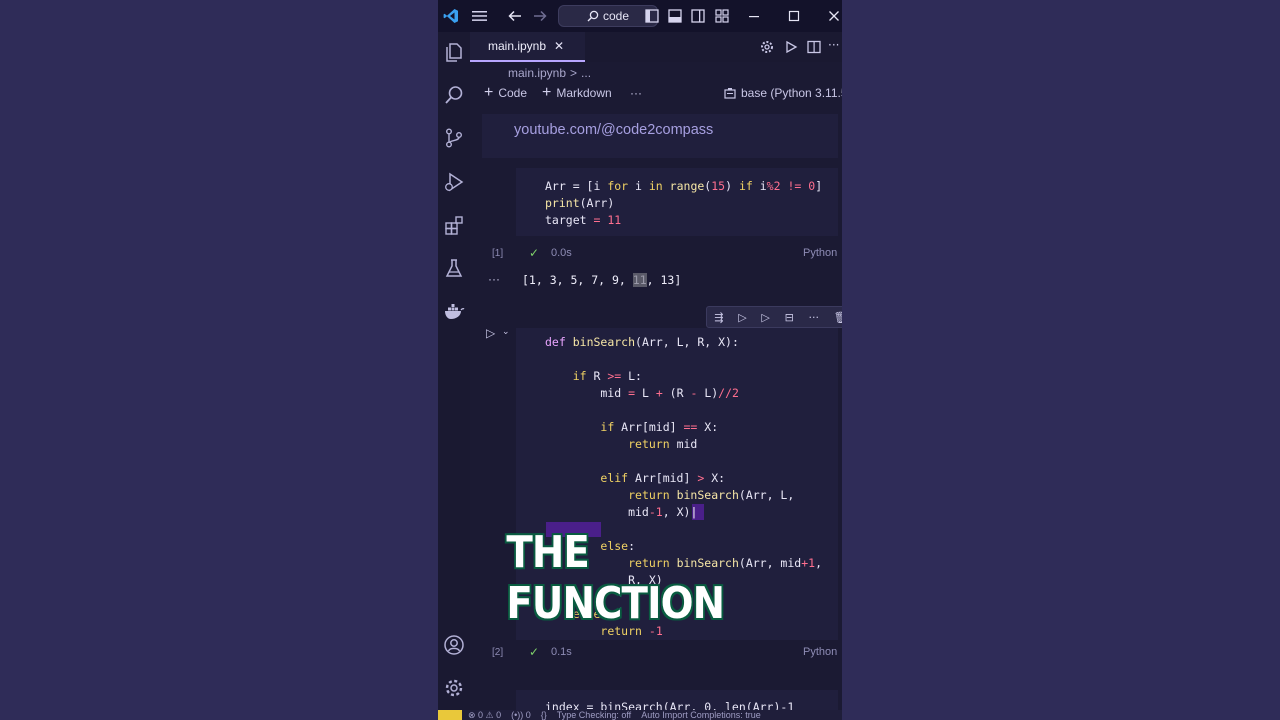 Image resolution: width=1280 pixels, height=720 pixels. Describe the element at coordinates (640, 16) in the screenshot. I see `title-bar: code` at that location.